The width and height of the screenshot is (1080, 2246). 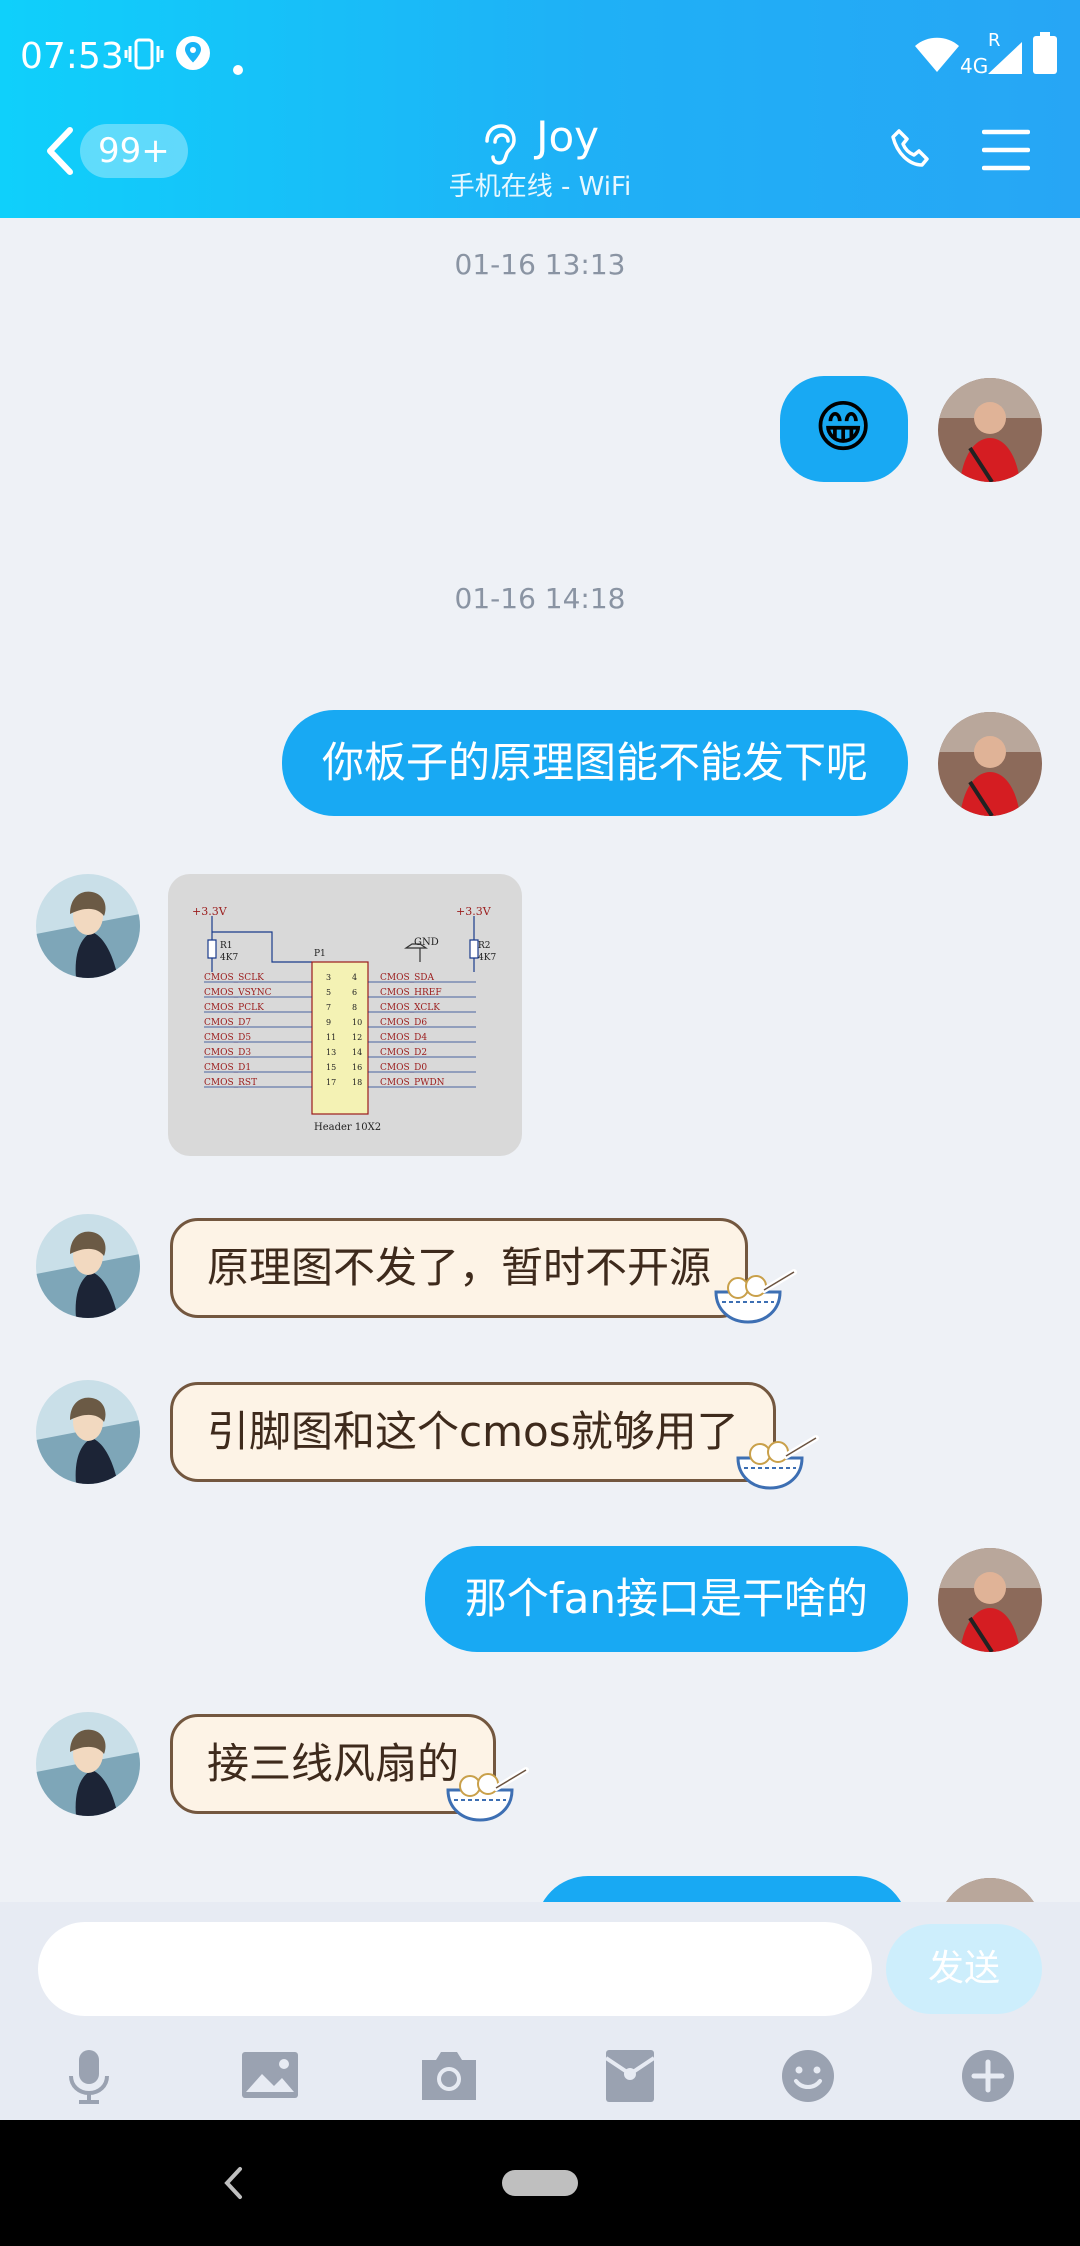 What do you see at coordinates (1006, 152) in the screenshot?
I see `menu-button` at bounding box center [1006, 152].